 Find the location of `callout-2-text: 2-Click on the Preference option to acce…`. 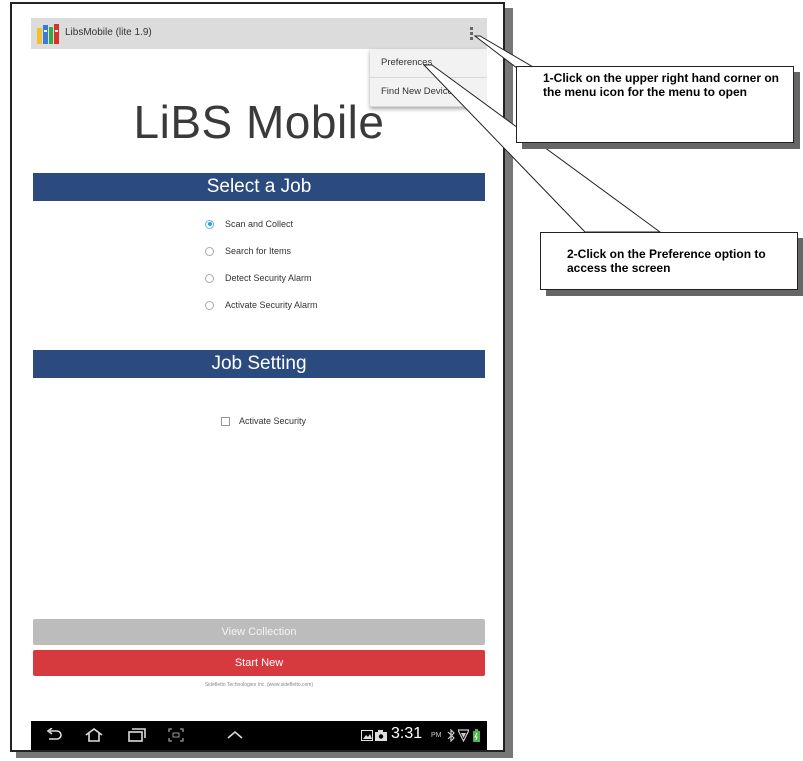

callout-2-text: 2-Click on the Preference option to acce… is located at coordinates (666, 261).